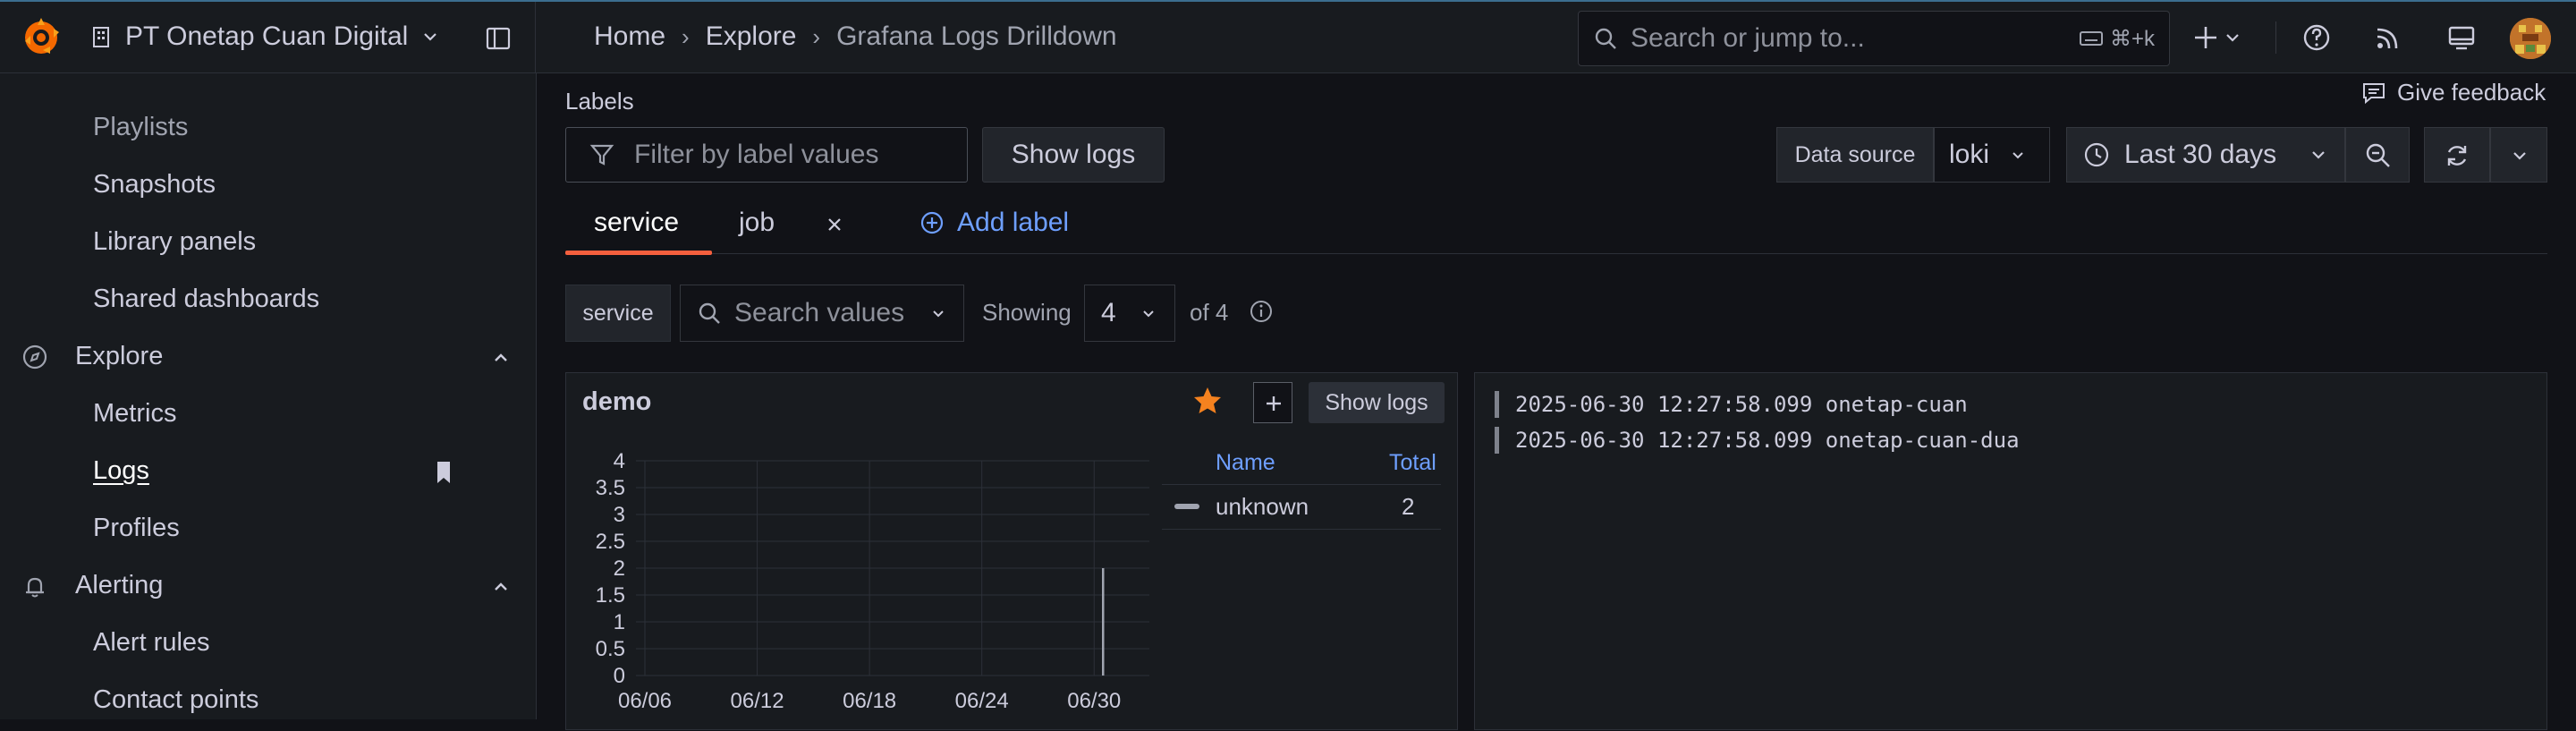 The image size is (2576, 731). What do you see at coordinates (1556, 231) in the screenshot?
I see `label-tabs: service job Add label` at bounding box center [1556, 231].